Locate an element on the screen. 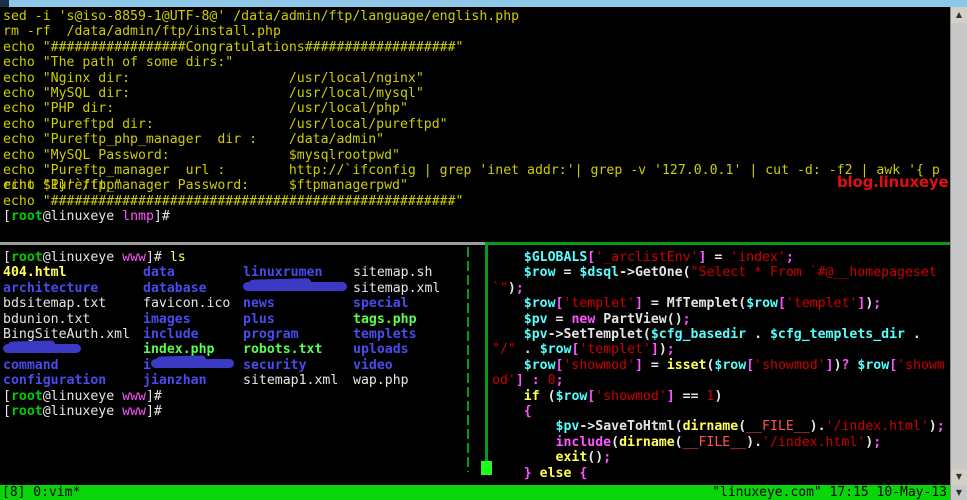 The height and width of the screenshot is (500, 967). prompt-bracket: [ is located at coordinates (7, 396).